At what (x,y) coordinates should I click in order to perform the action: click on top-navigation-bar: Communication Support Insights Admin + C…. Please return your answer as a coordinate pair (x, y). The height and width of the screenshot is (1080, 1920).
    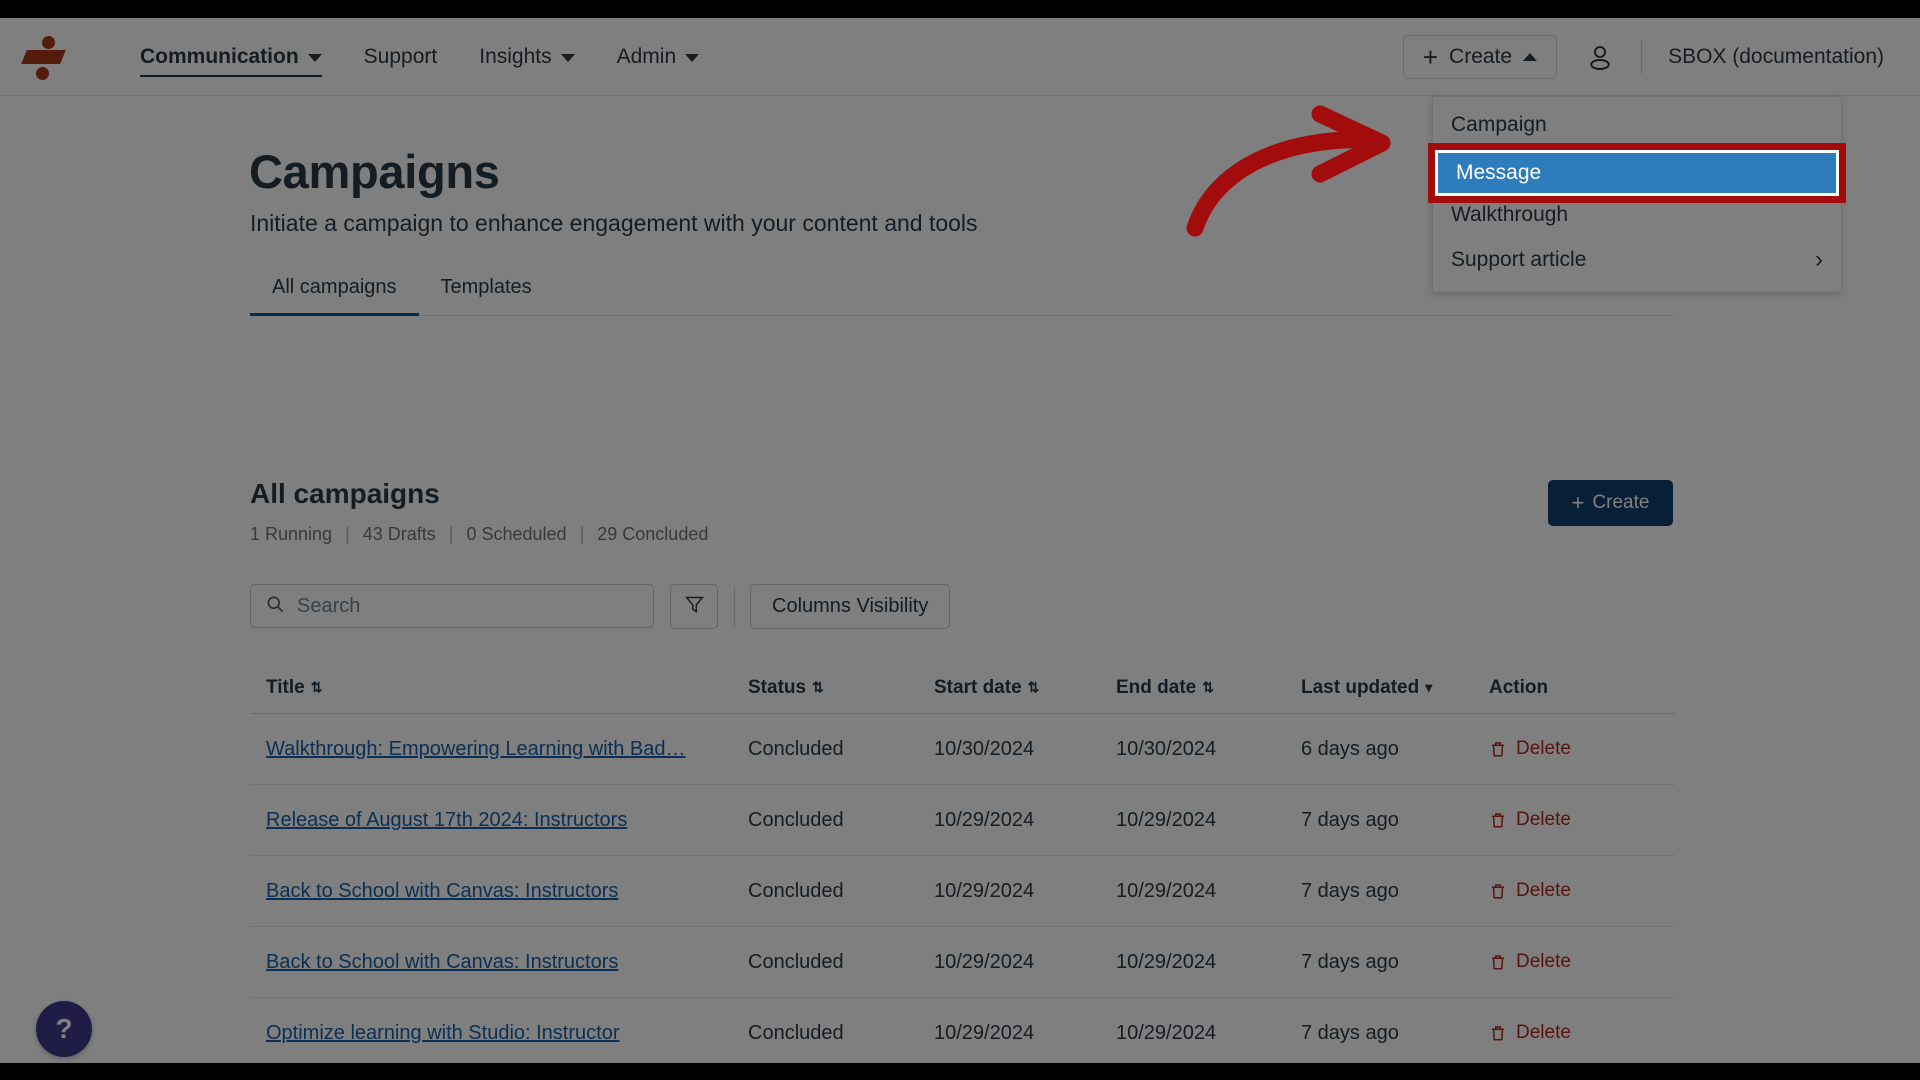
    Looking at the image, I should click on (960, 57).